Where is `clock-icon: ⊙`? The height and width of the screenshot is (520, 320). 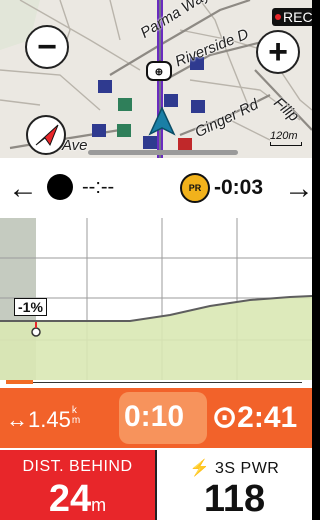 clock-icon: ⊙ is located at coordinates (225, 417).